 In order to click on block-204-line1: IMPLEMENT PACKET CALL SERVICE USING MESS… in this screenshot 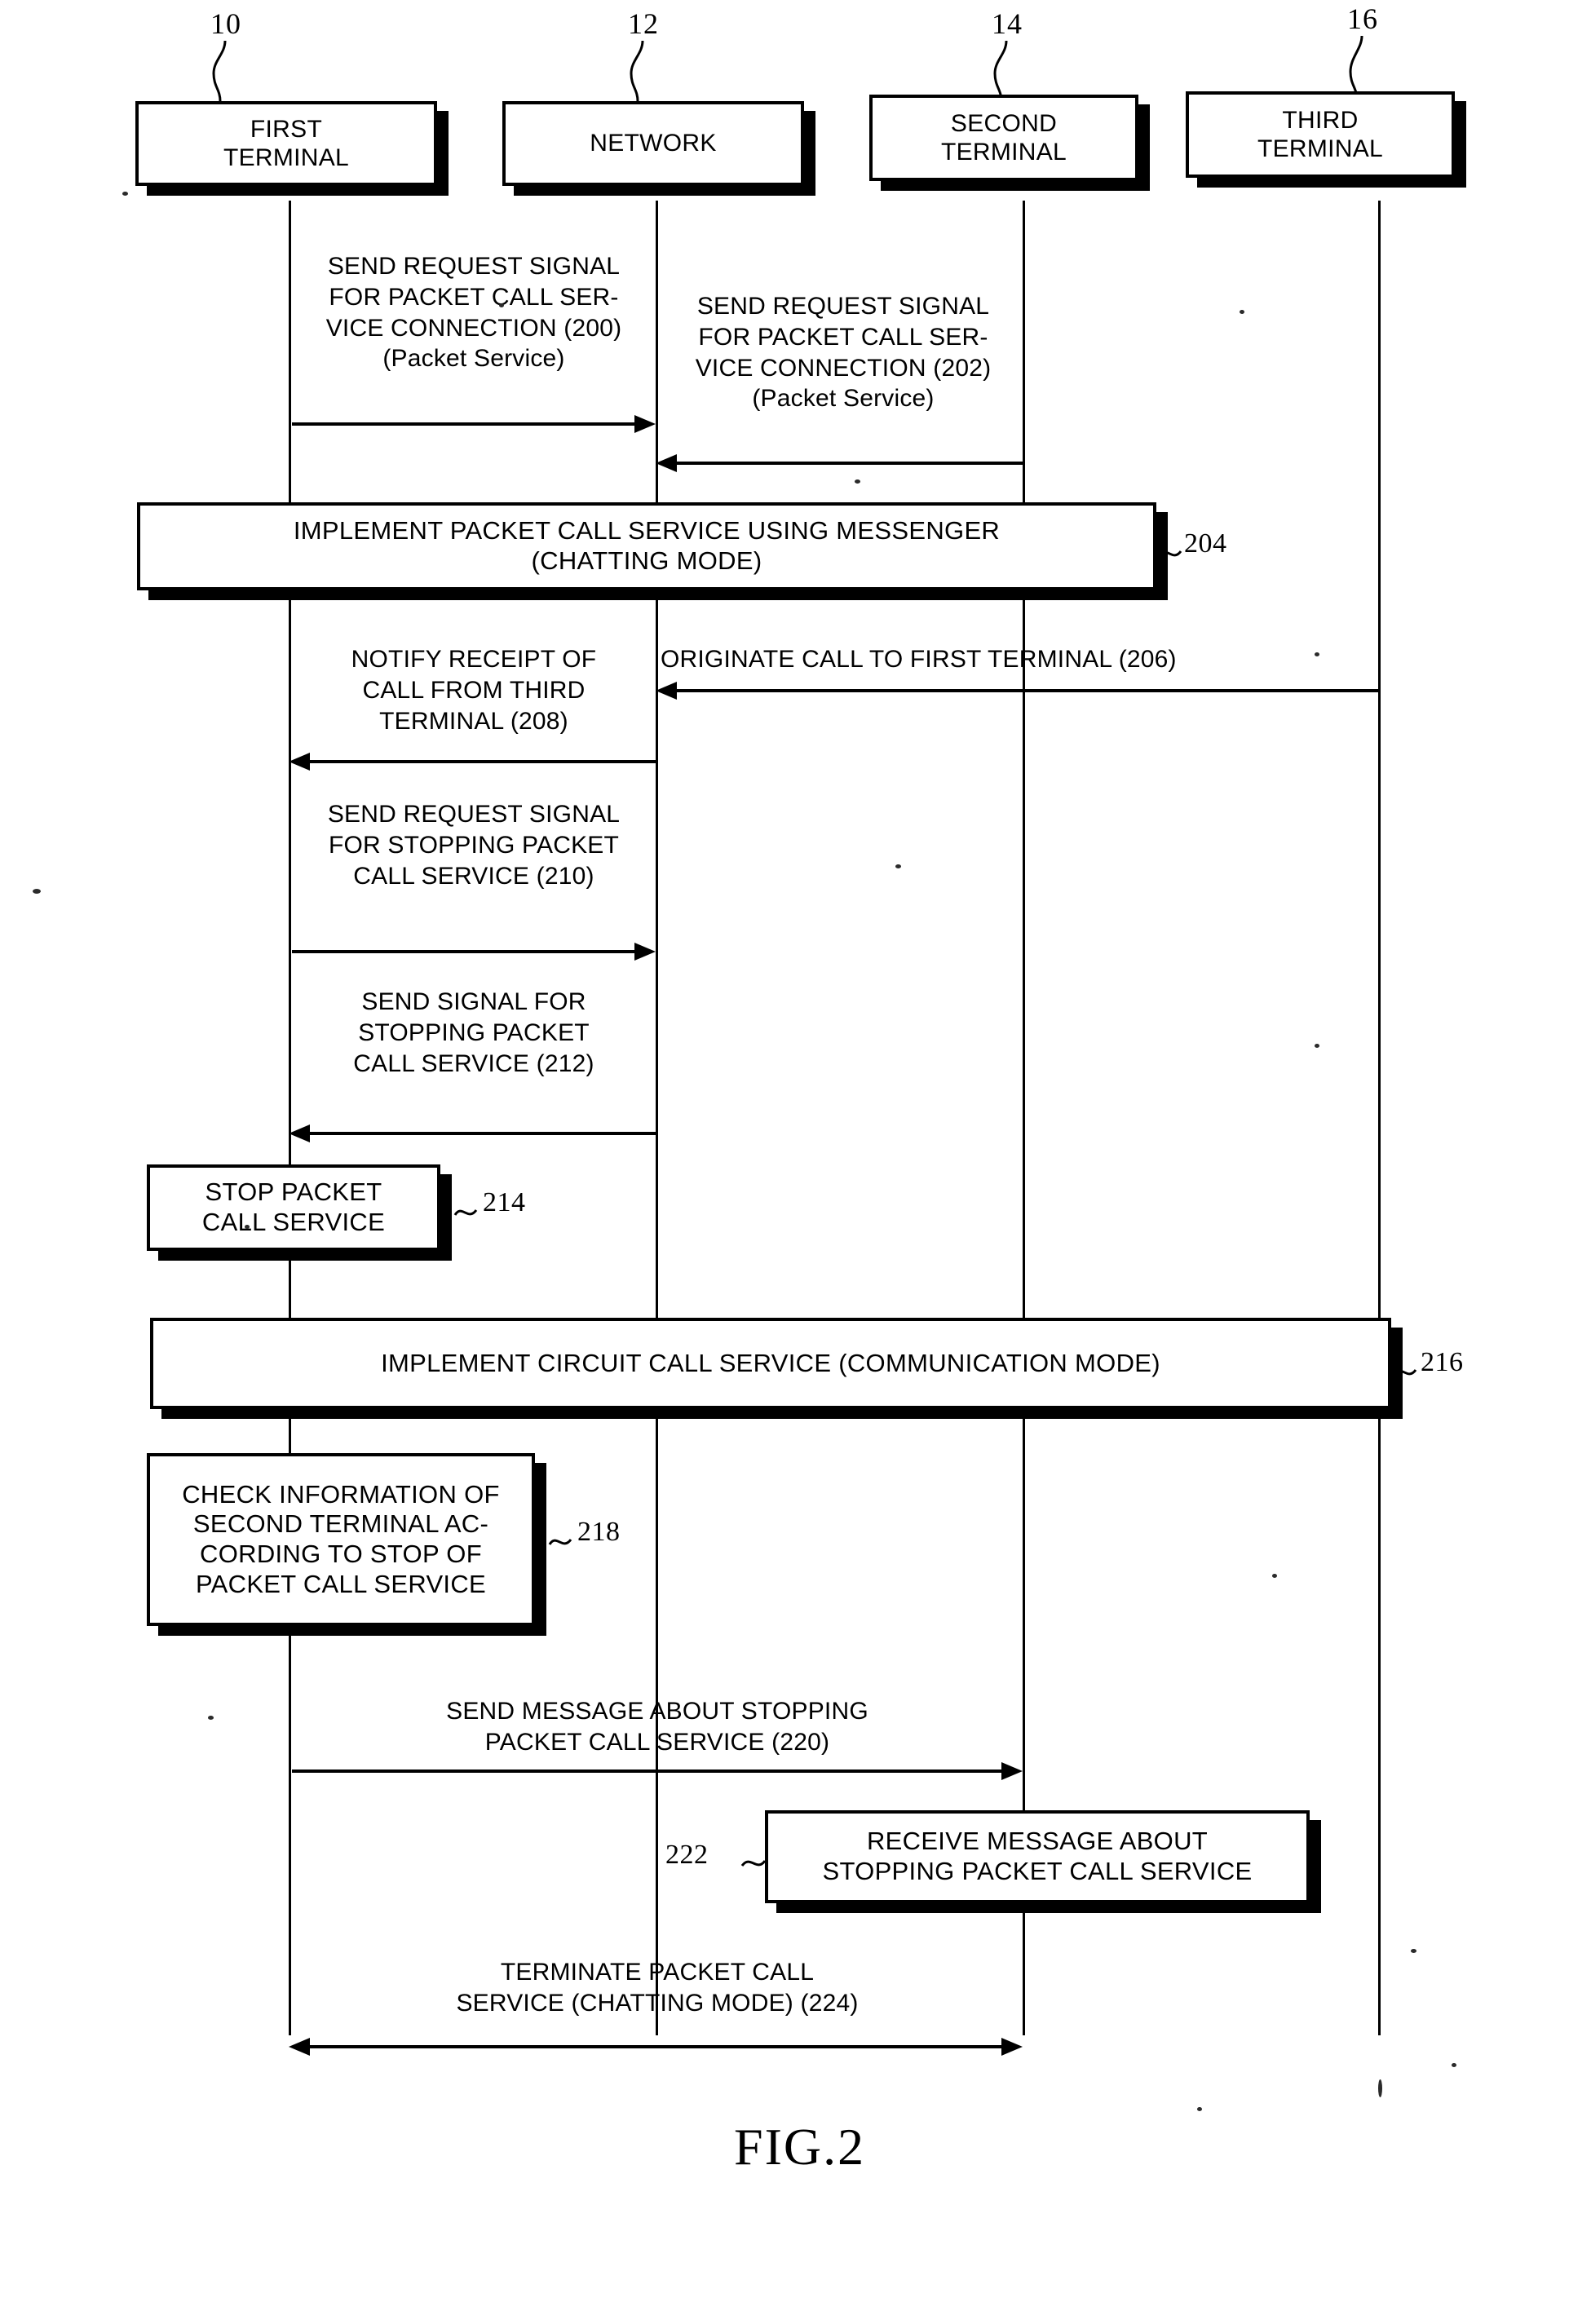, I will do `click(647, 531)`.